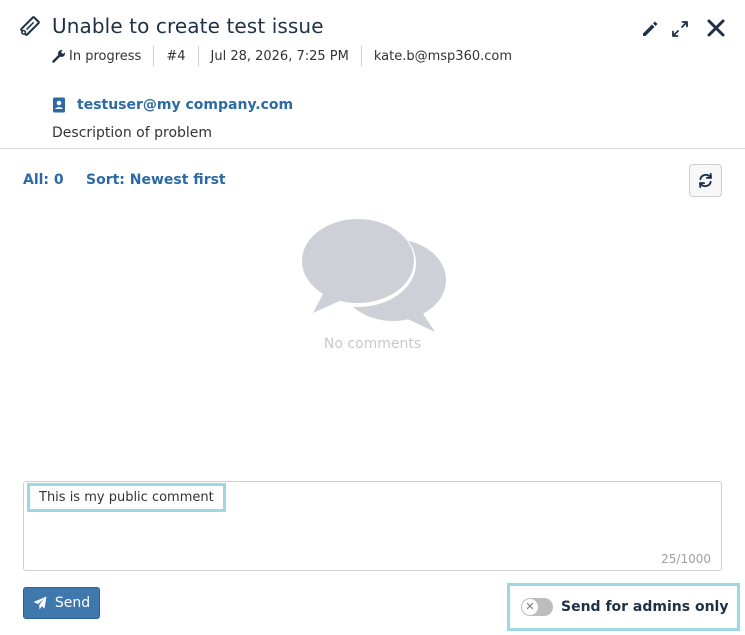 The height and width of the screenshot is (635, 745). I want to click on status-segment: In progress, so click(102, 56).